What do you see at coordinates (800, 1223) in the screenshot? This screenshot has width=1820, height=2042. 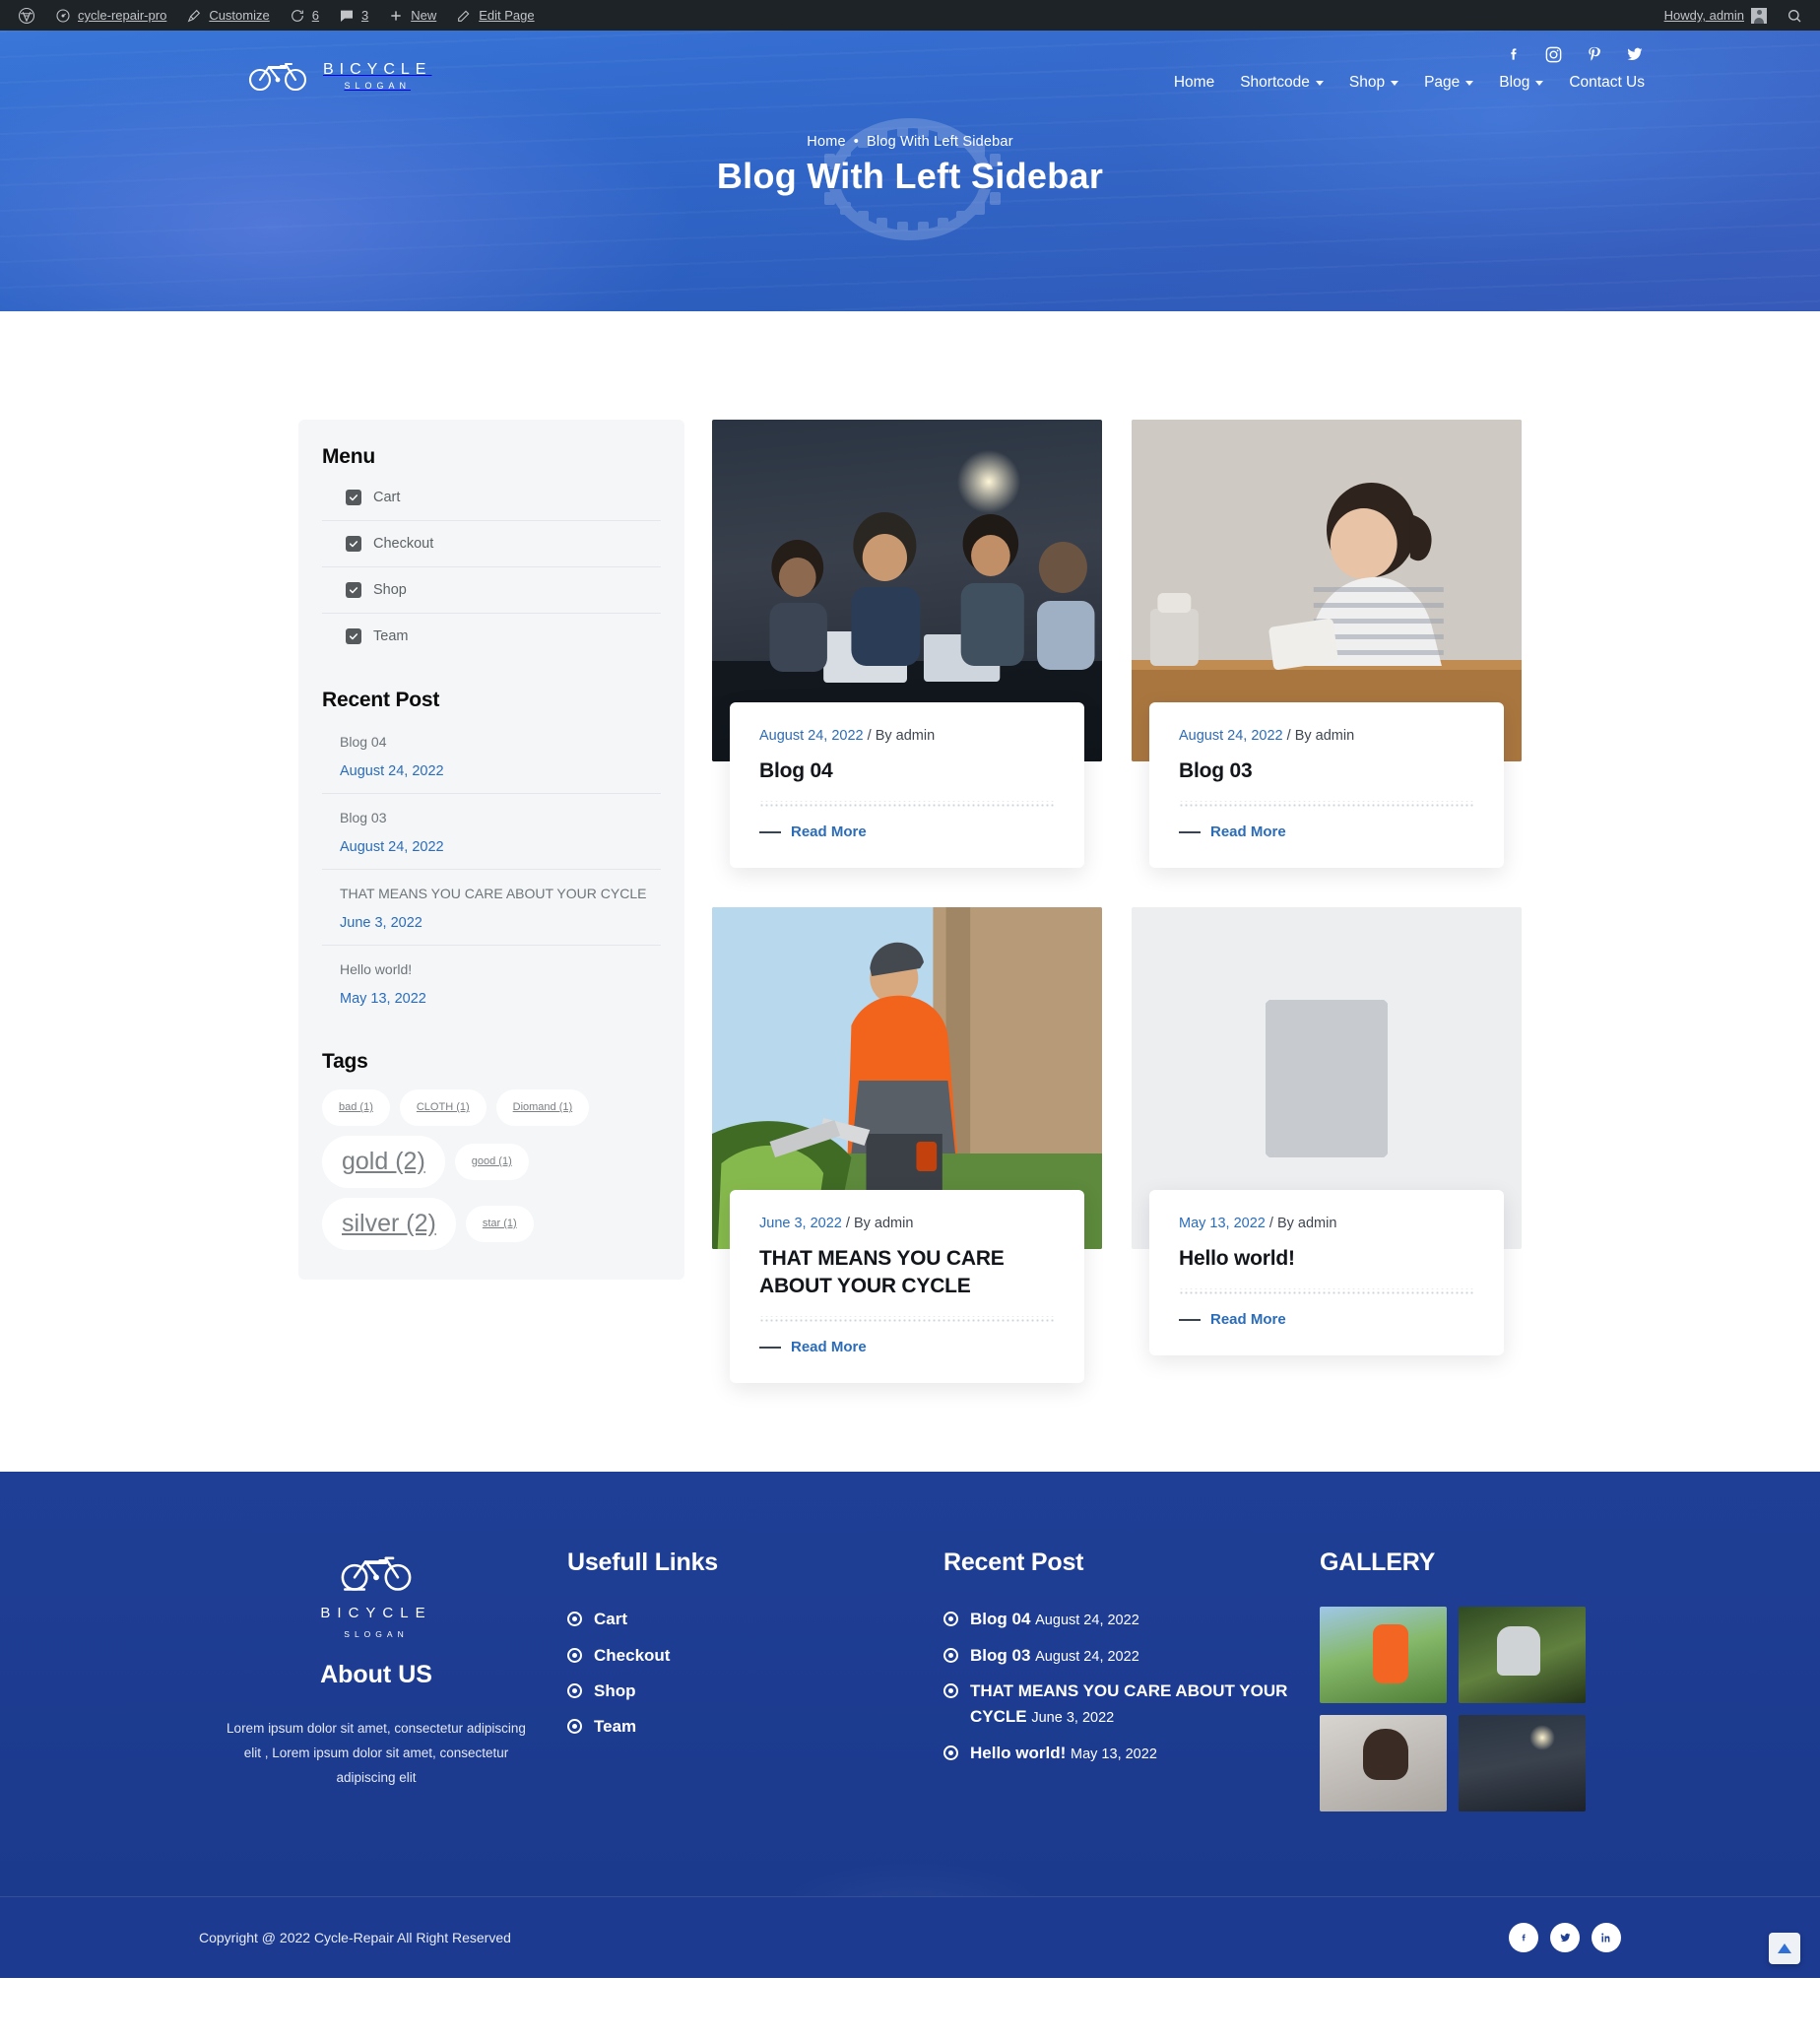 I see `post-date-link: June 3, 2022` at bounding box center [800, 1223].